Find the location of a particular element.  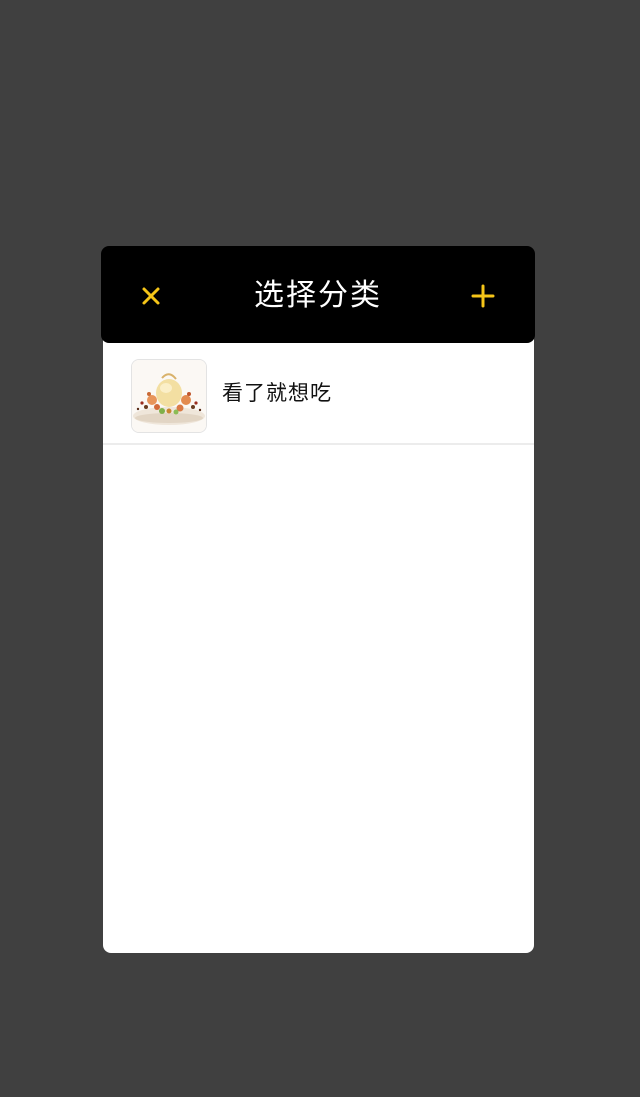

category-item: 看了就想吃 is located at coordinates (318, 394).